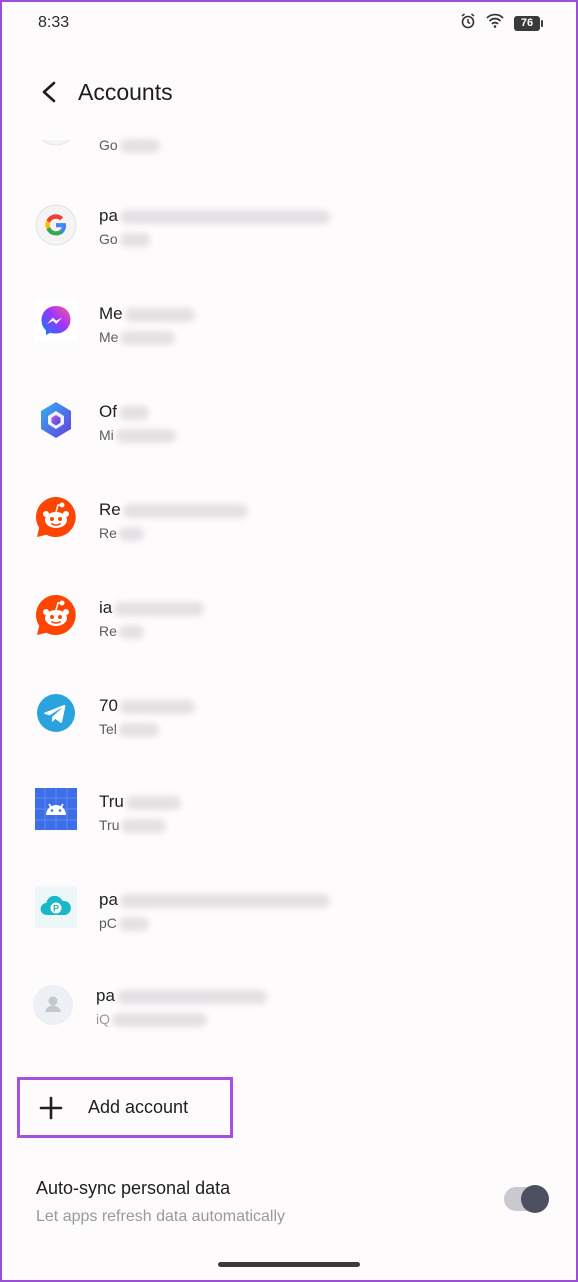  Describe the element at coordinates (103, 1019) in the screenshot. I see `account-subtitle: iQ` at that location.